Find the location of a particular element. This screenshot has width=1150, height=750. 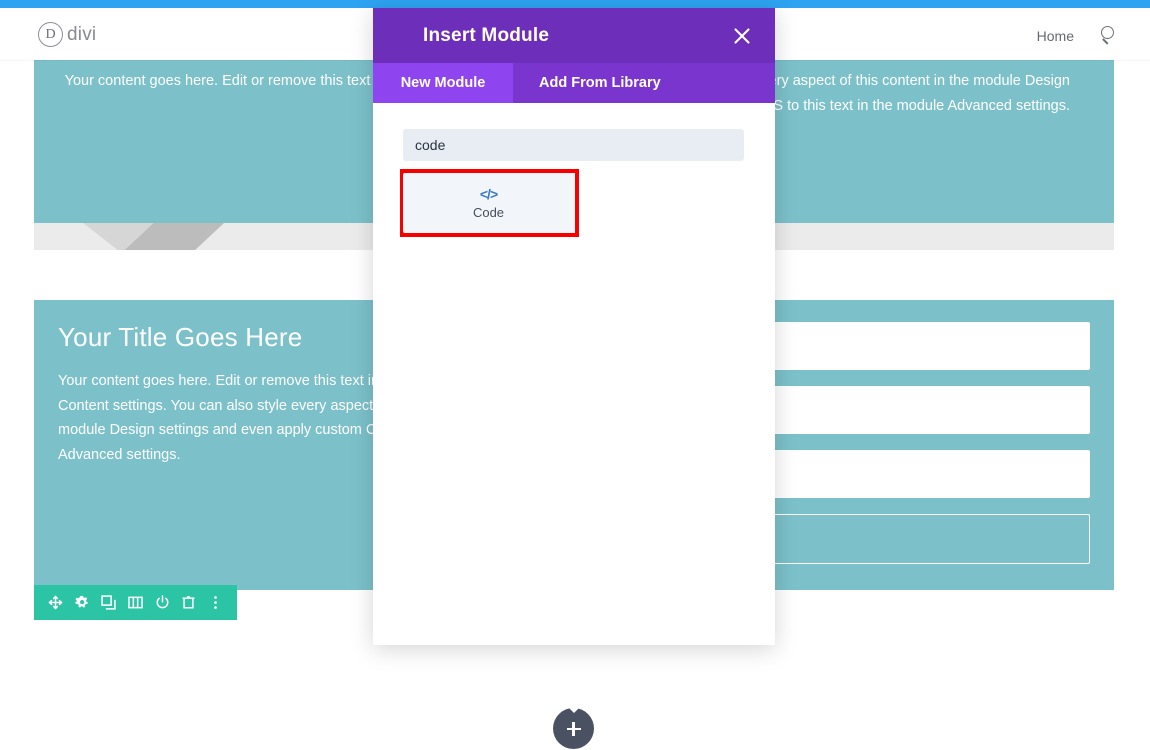

search-icon is located at coordinates (1110, 36).